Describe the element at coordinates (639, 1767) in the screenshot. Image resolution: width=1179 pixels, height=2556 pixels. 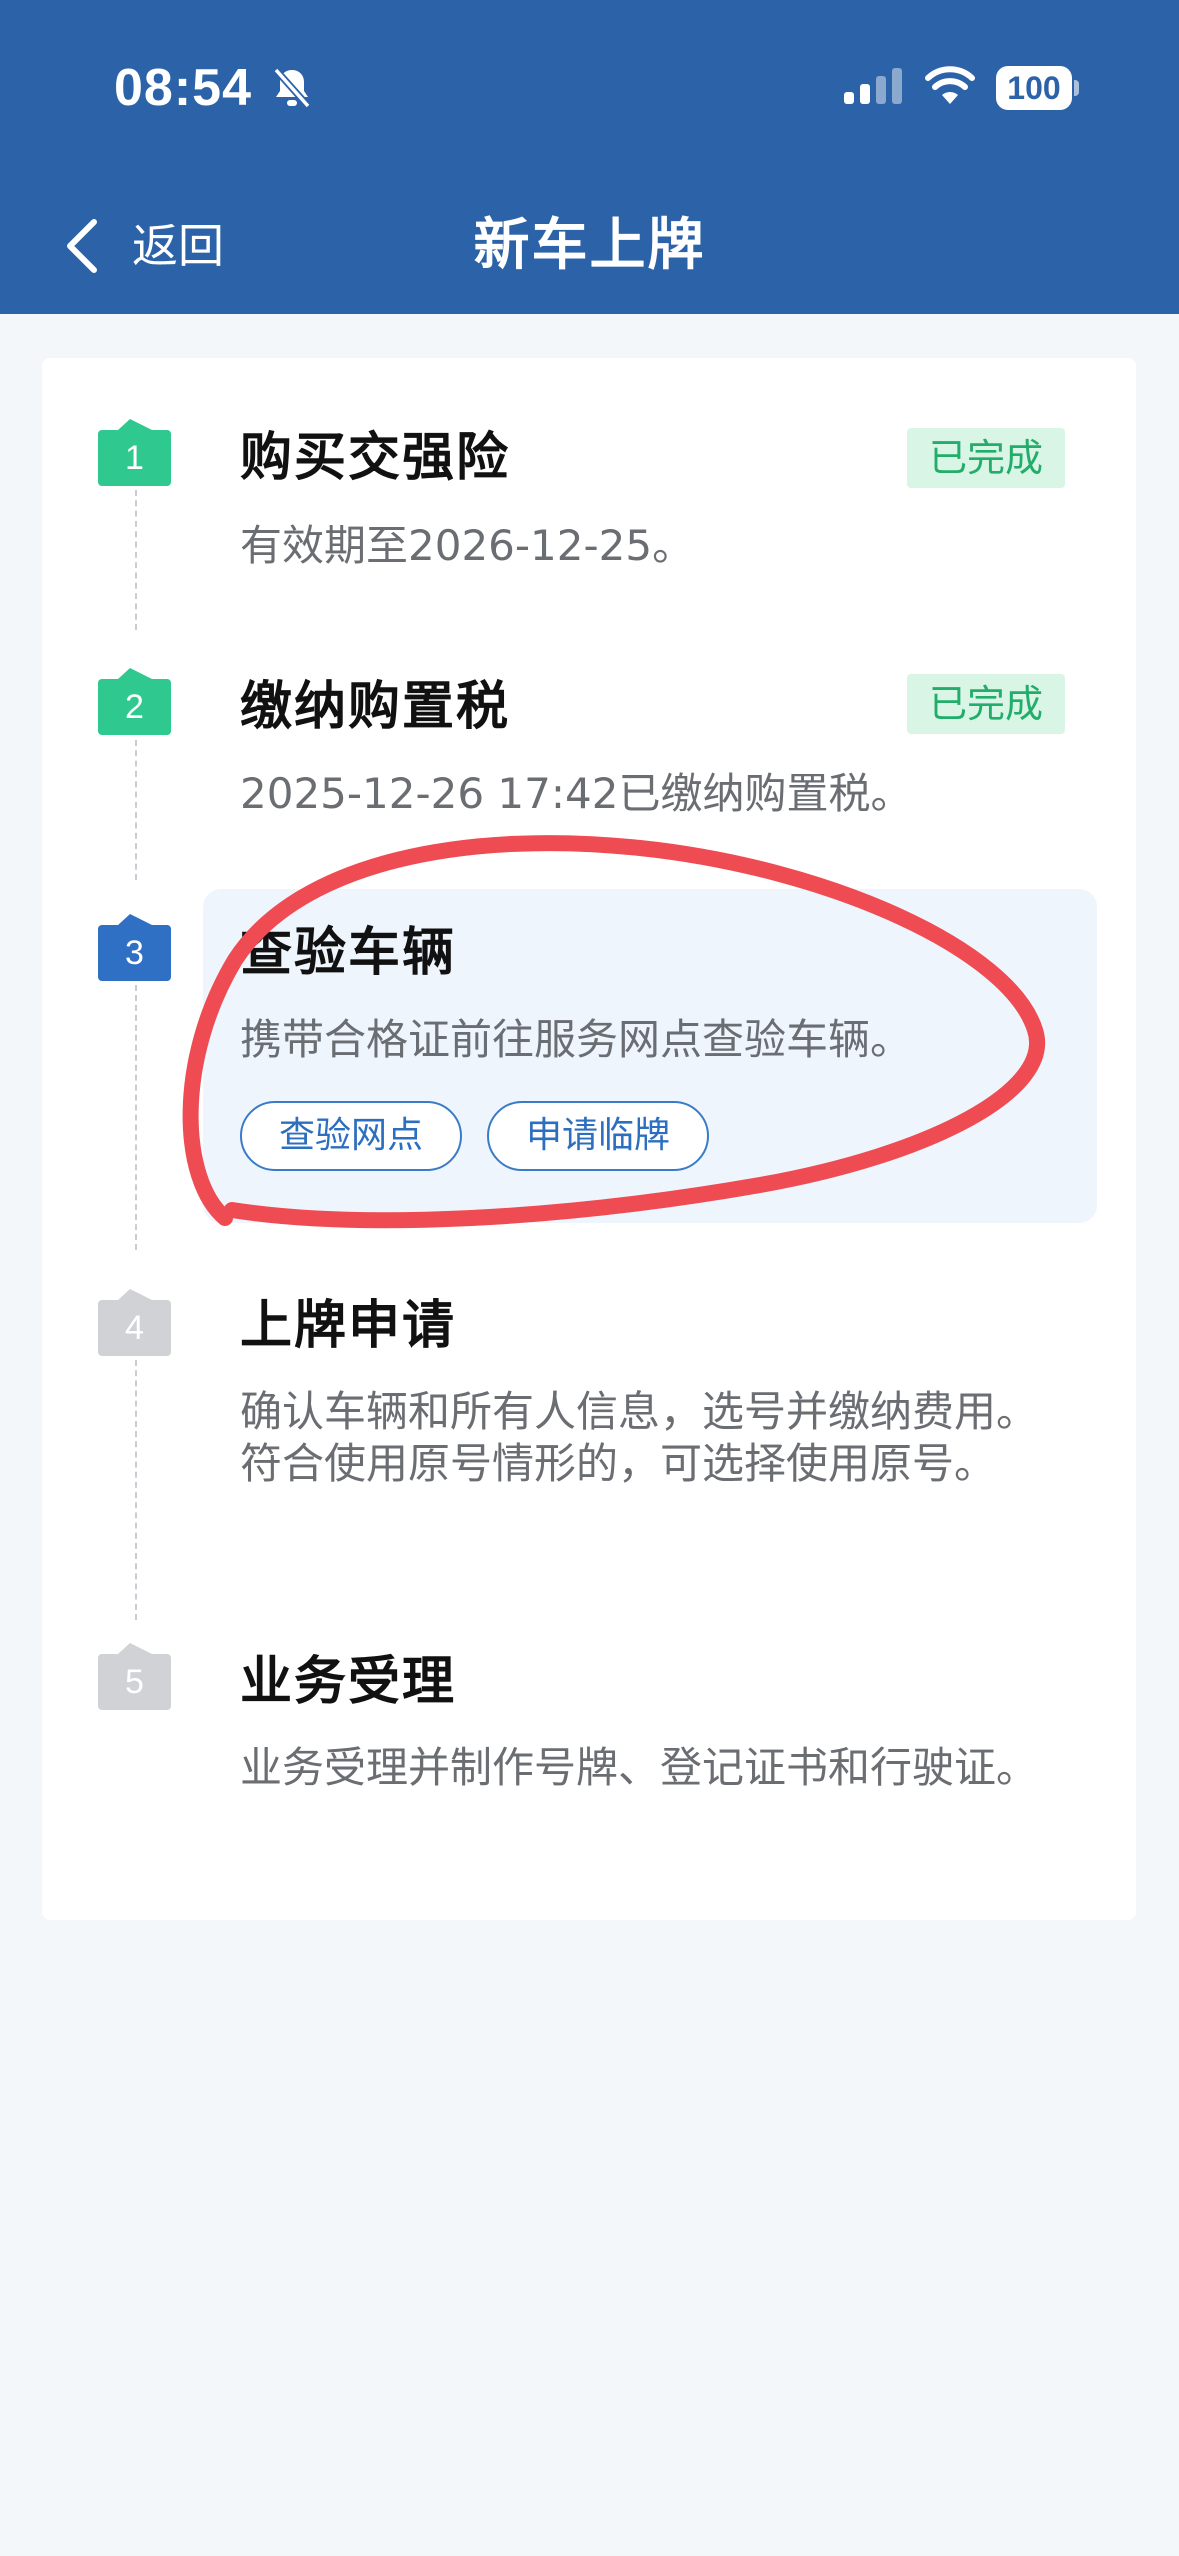
I see `step-desc: 业务受理并制作号牌、登记证书和行驶证。` at that location.